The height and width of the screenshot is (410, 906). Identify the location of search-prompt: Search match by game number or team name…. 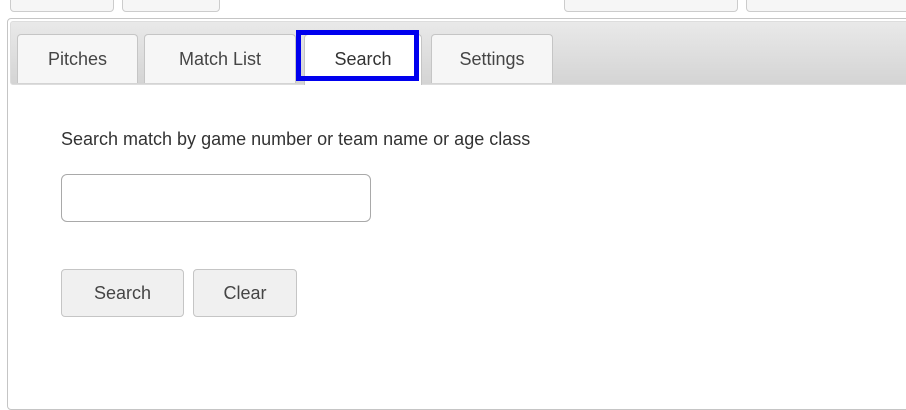
(296, 139).